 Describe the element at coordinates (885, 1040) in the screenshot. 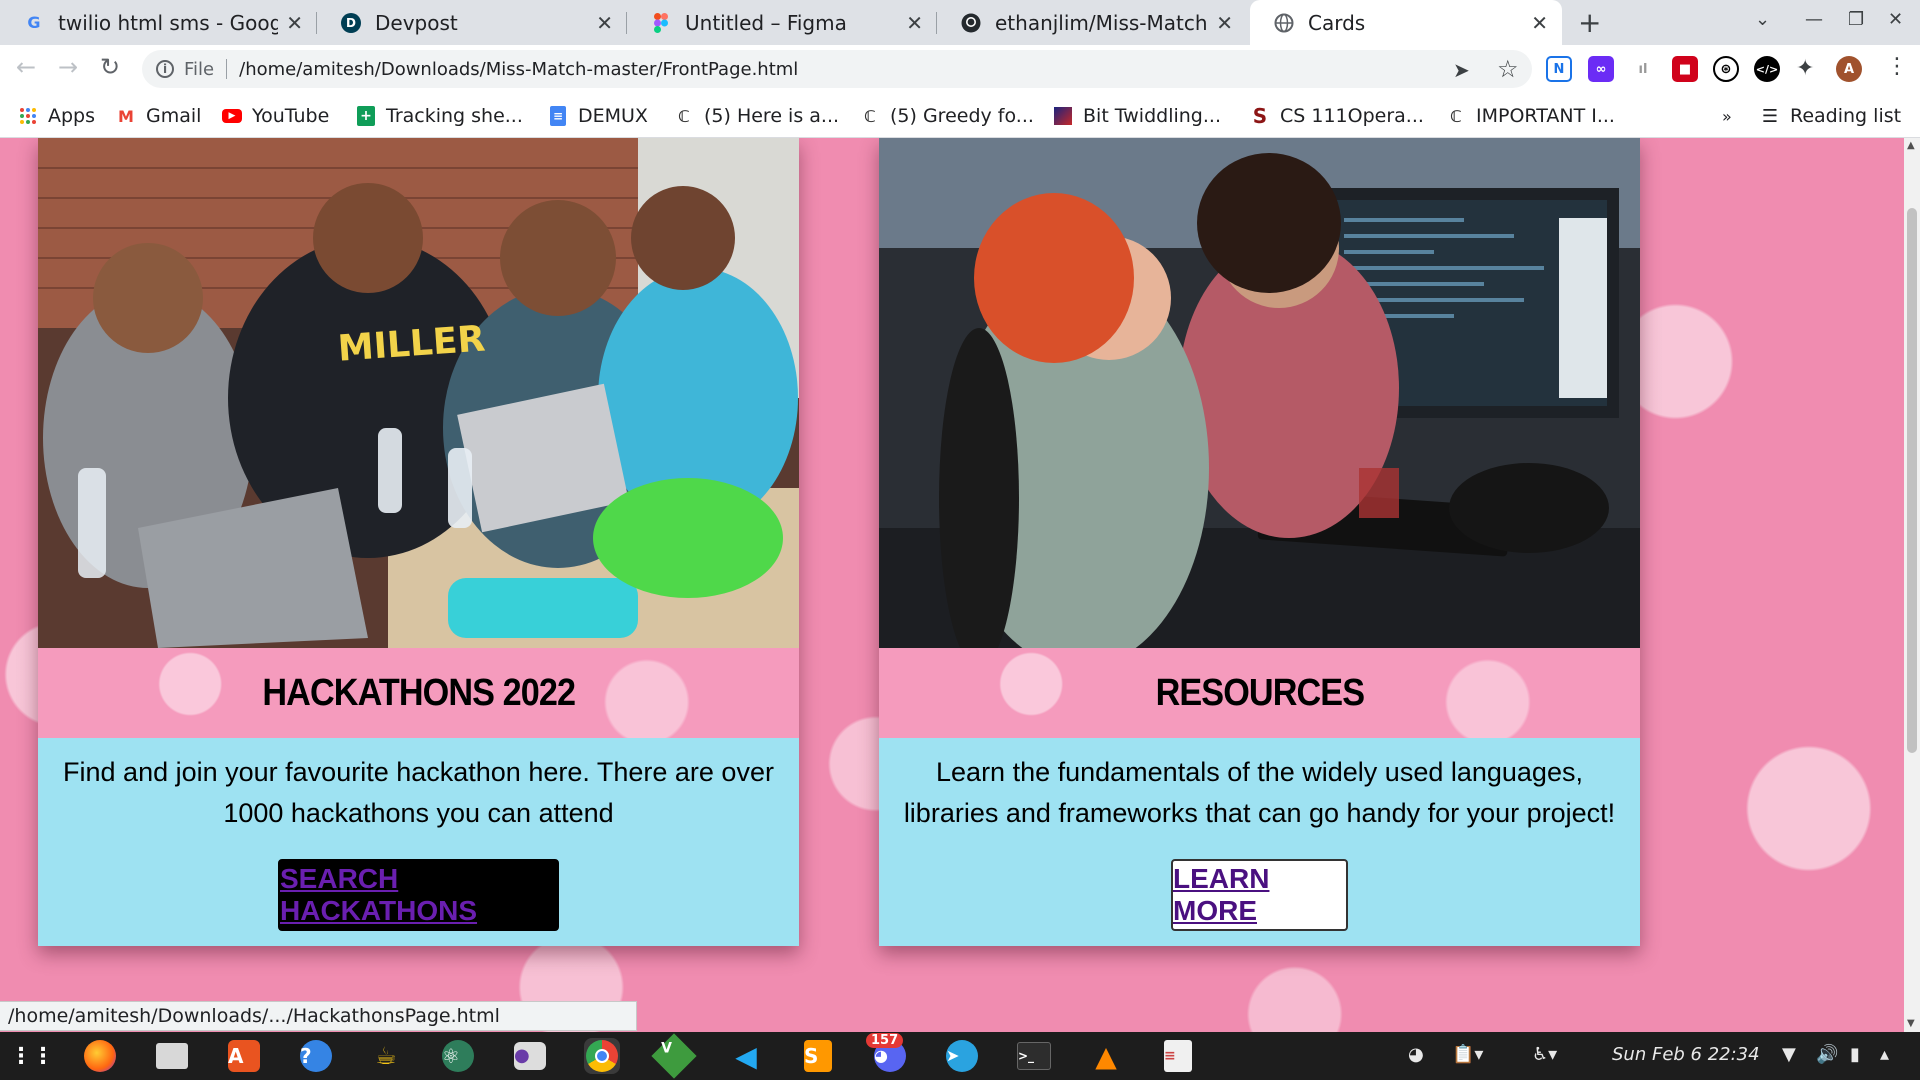

I see `discord-badge: 157` at that location.